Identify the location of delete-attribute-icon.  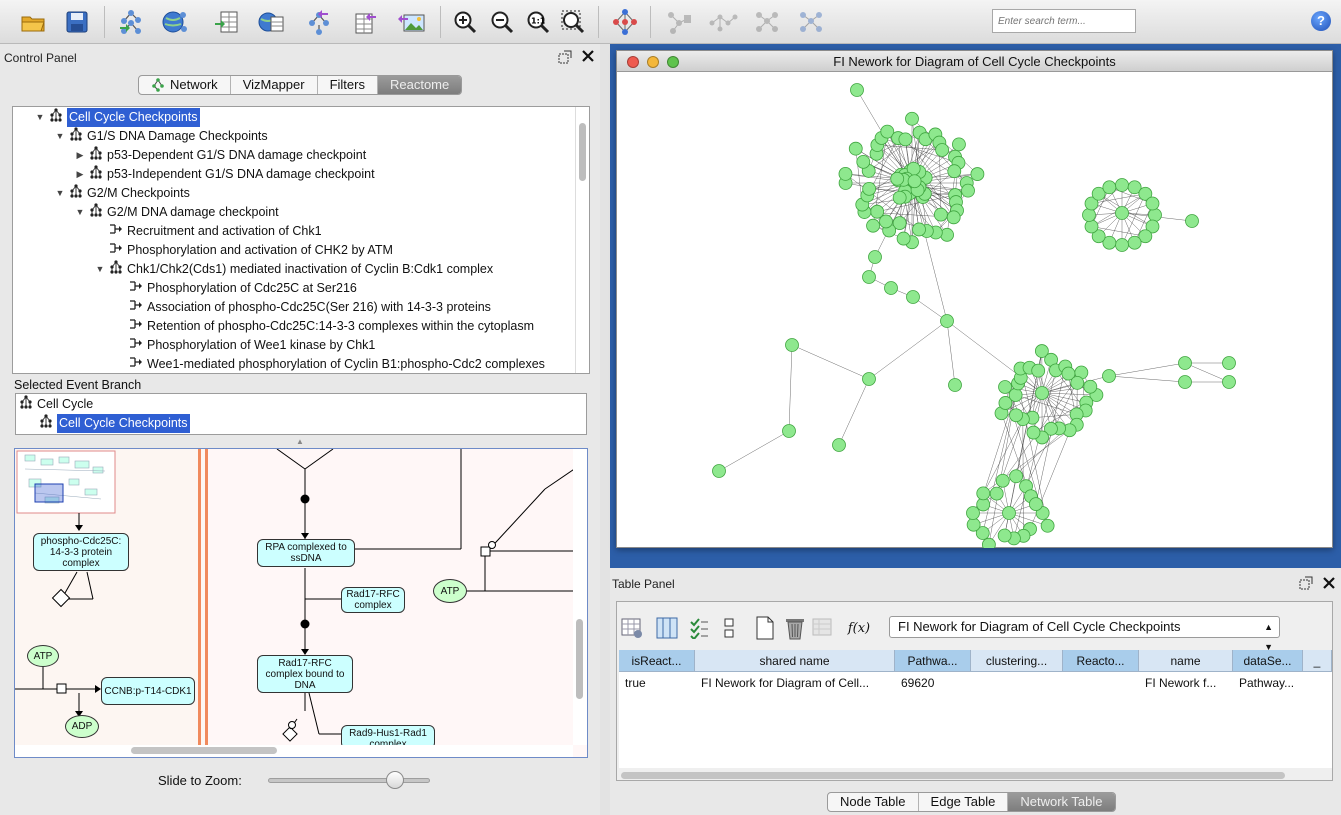
(795, 628).